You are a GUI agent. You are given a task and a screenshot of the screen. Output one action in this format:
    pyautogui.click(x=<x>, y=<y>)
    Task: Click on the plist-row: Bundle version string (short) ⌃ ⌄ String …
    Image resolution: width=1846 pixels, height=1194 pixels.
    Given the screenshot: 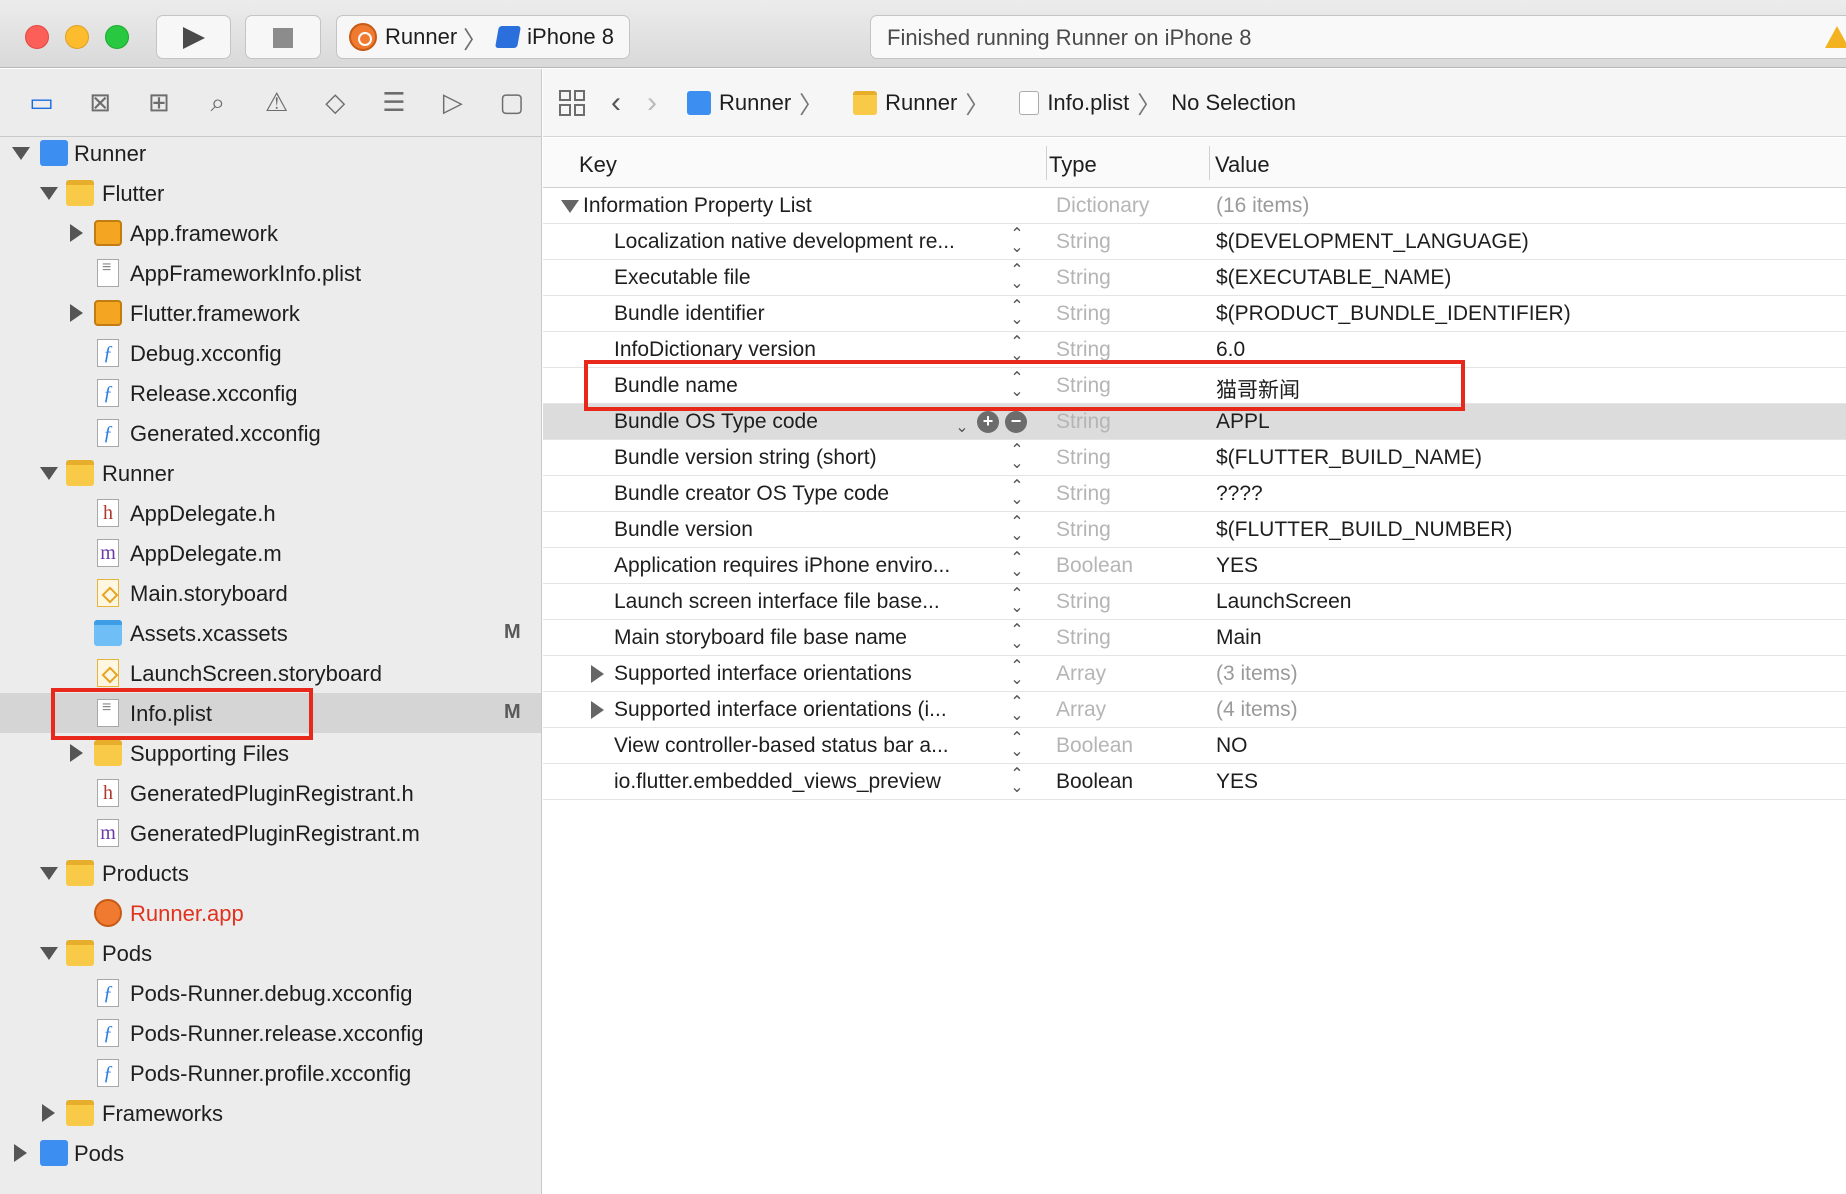 What is the action you would take?
    pyautogui.click(x=1194, y=458)
    